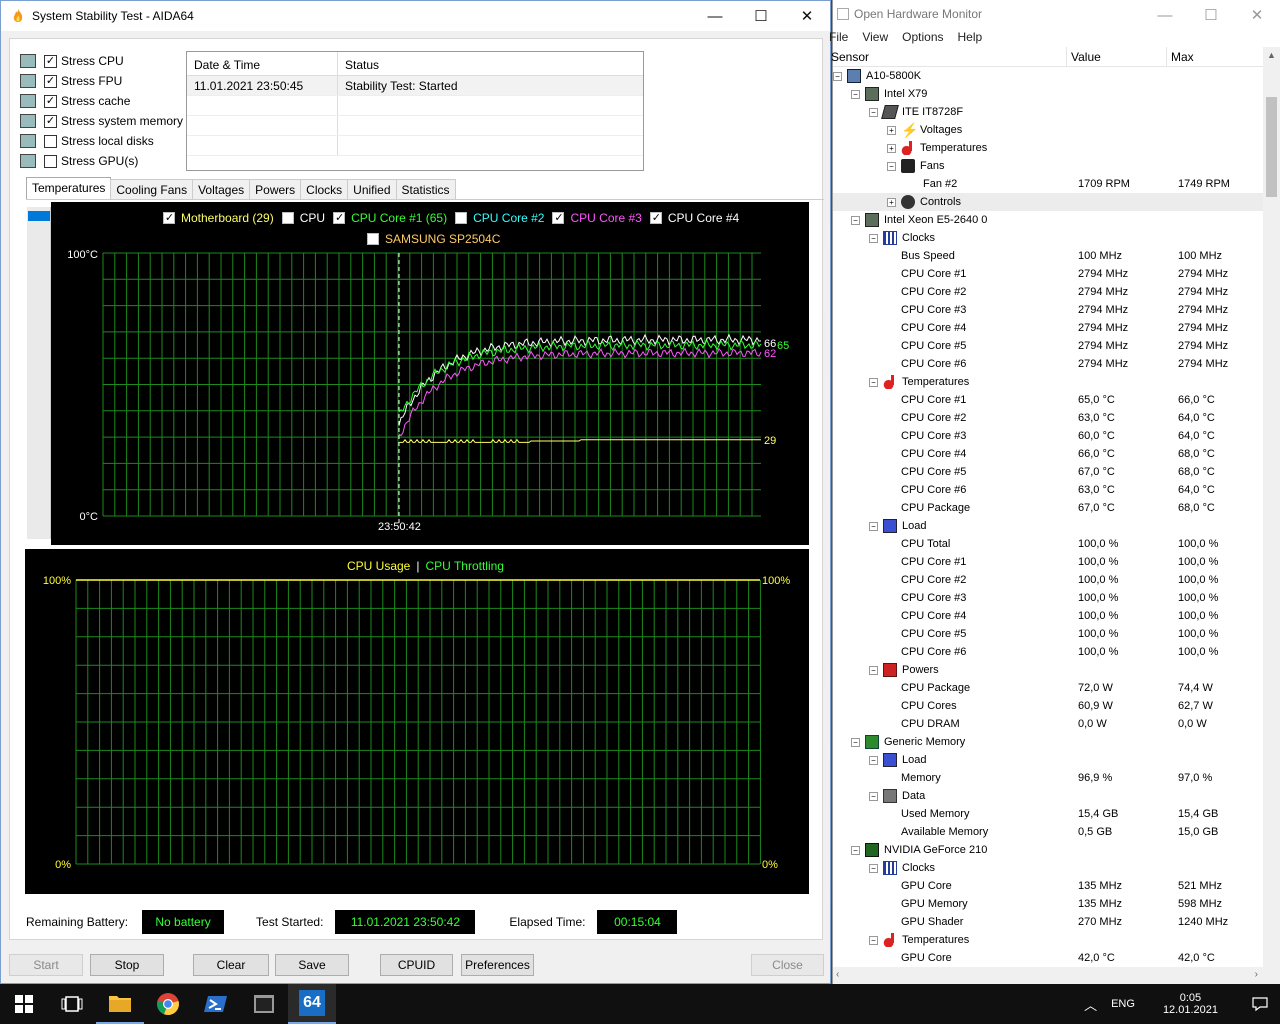 The width and height of the screenshot is (1280, 1024). I want to click on ohm-maximize-button: ☐, so click(1211, 15).